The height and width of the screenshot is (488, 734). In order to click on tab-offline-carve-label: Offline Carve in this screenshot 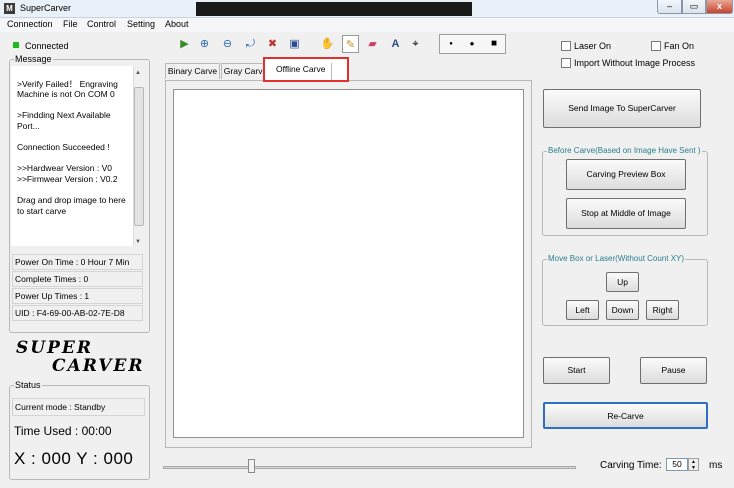, I will do `click(301, 69)`.